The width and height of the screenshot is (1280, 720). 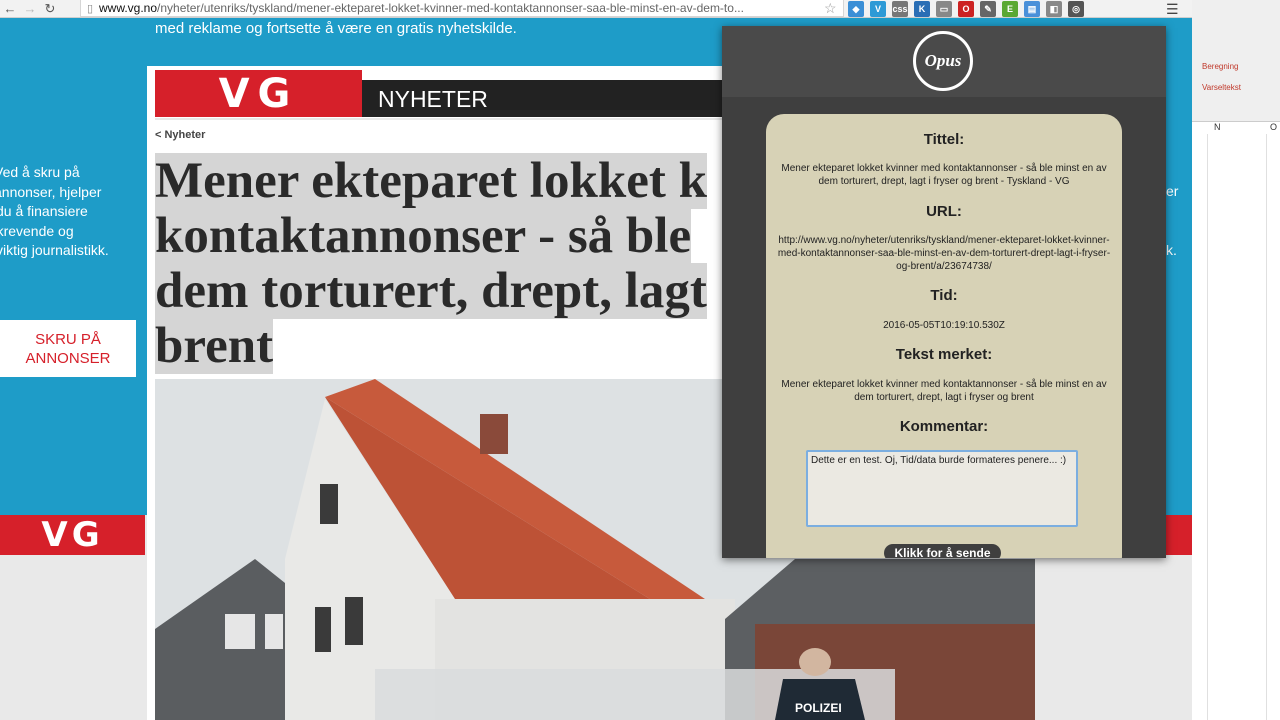 I want to click on banner-line: viktig journalistikk., so click(x=54, y=250).